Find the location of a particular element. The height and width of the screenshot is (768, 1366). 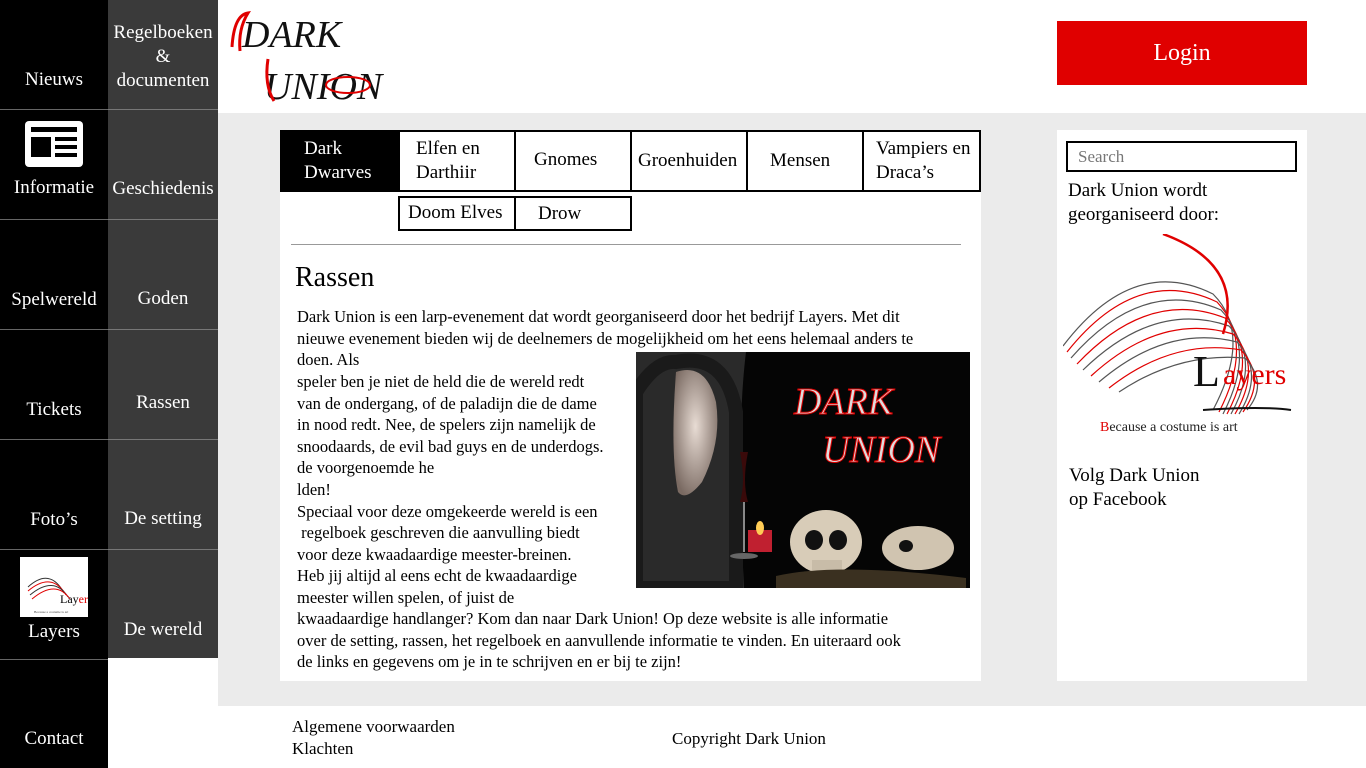

facebook-link: Volg Dark Union op Facebook is located at coordinates (1134, 488).